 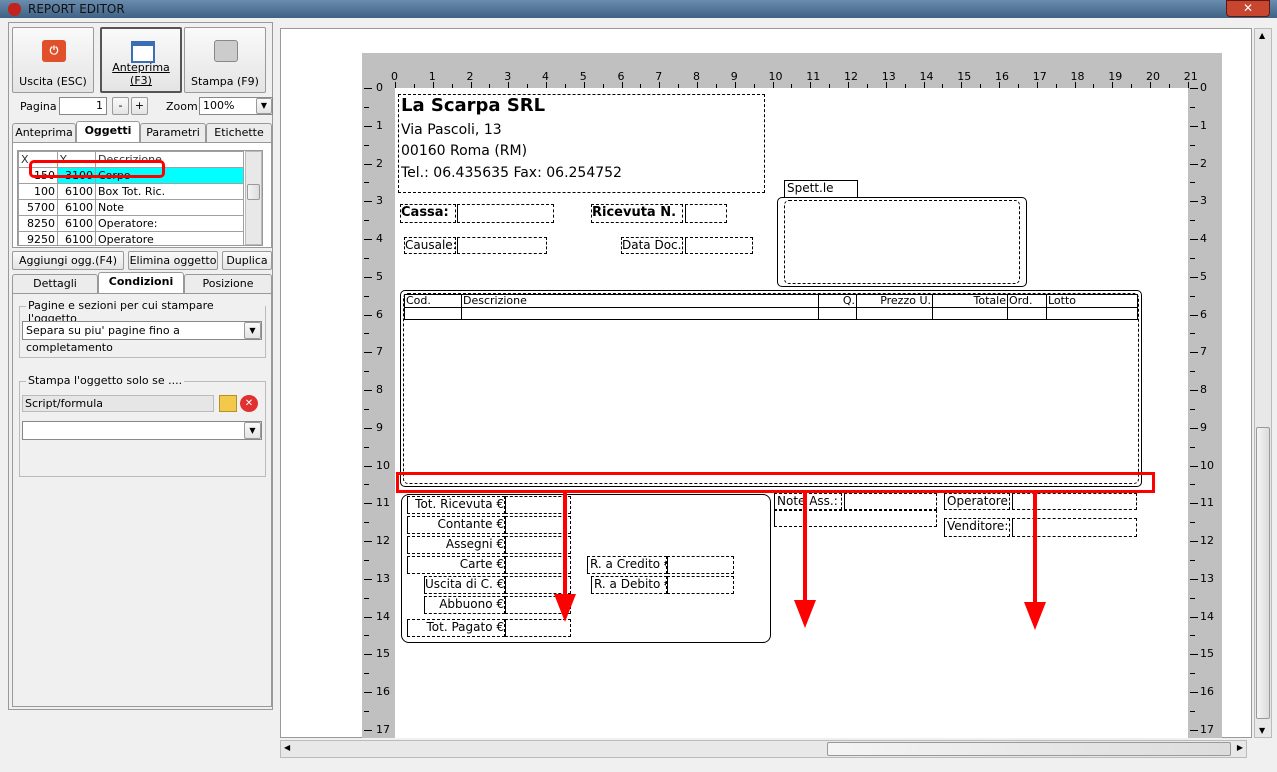 What do you see at coordinates (236, 106) in the screenshot?
I see `zoom-select: 100% ▼` at bounding box center [236, 106].